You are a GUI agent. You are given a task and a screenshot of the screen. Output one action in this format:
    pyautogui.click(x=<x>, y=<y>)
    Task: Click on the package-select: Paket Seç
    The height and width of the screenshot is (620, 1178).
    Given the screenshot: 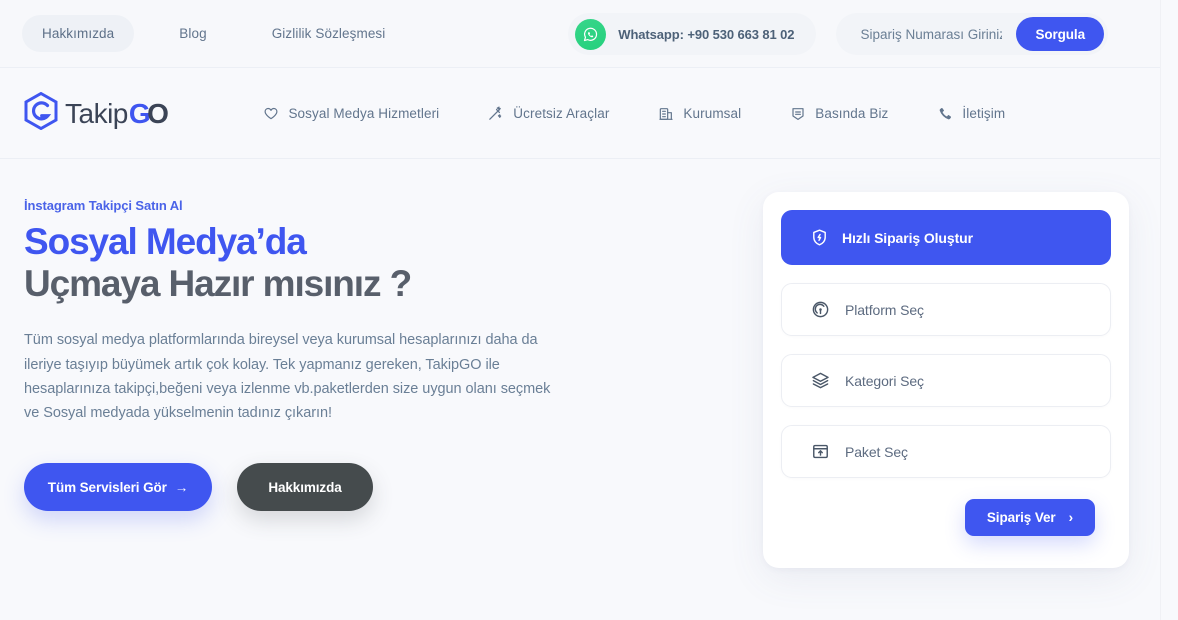 What is the action you would take?
    pyautogui.click(x=946, y=451)
    